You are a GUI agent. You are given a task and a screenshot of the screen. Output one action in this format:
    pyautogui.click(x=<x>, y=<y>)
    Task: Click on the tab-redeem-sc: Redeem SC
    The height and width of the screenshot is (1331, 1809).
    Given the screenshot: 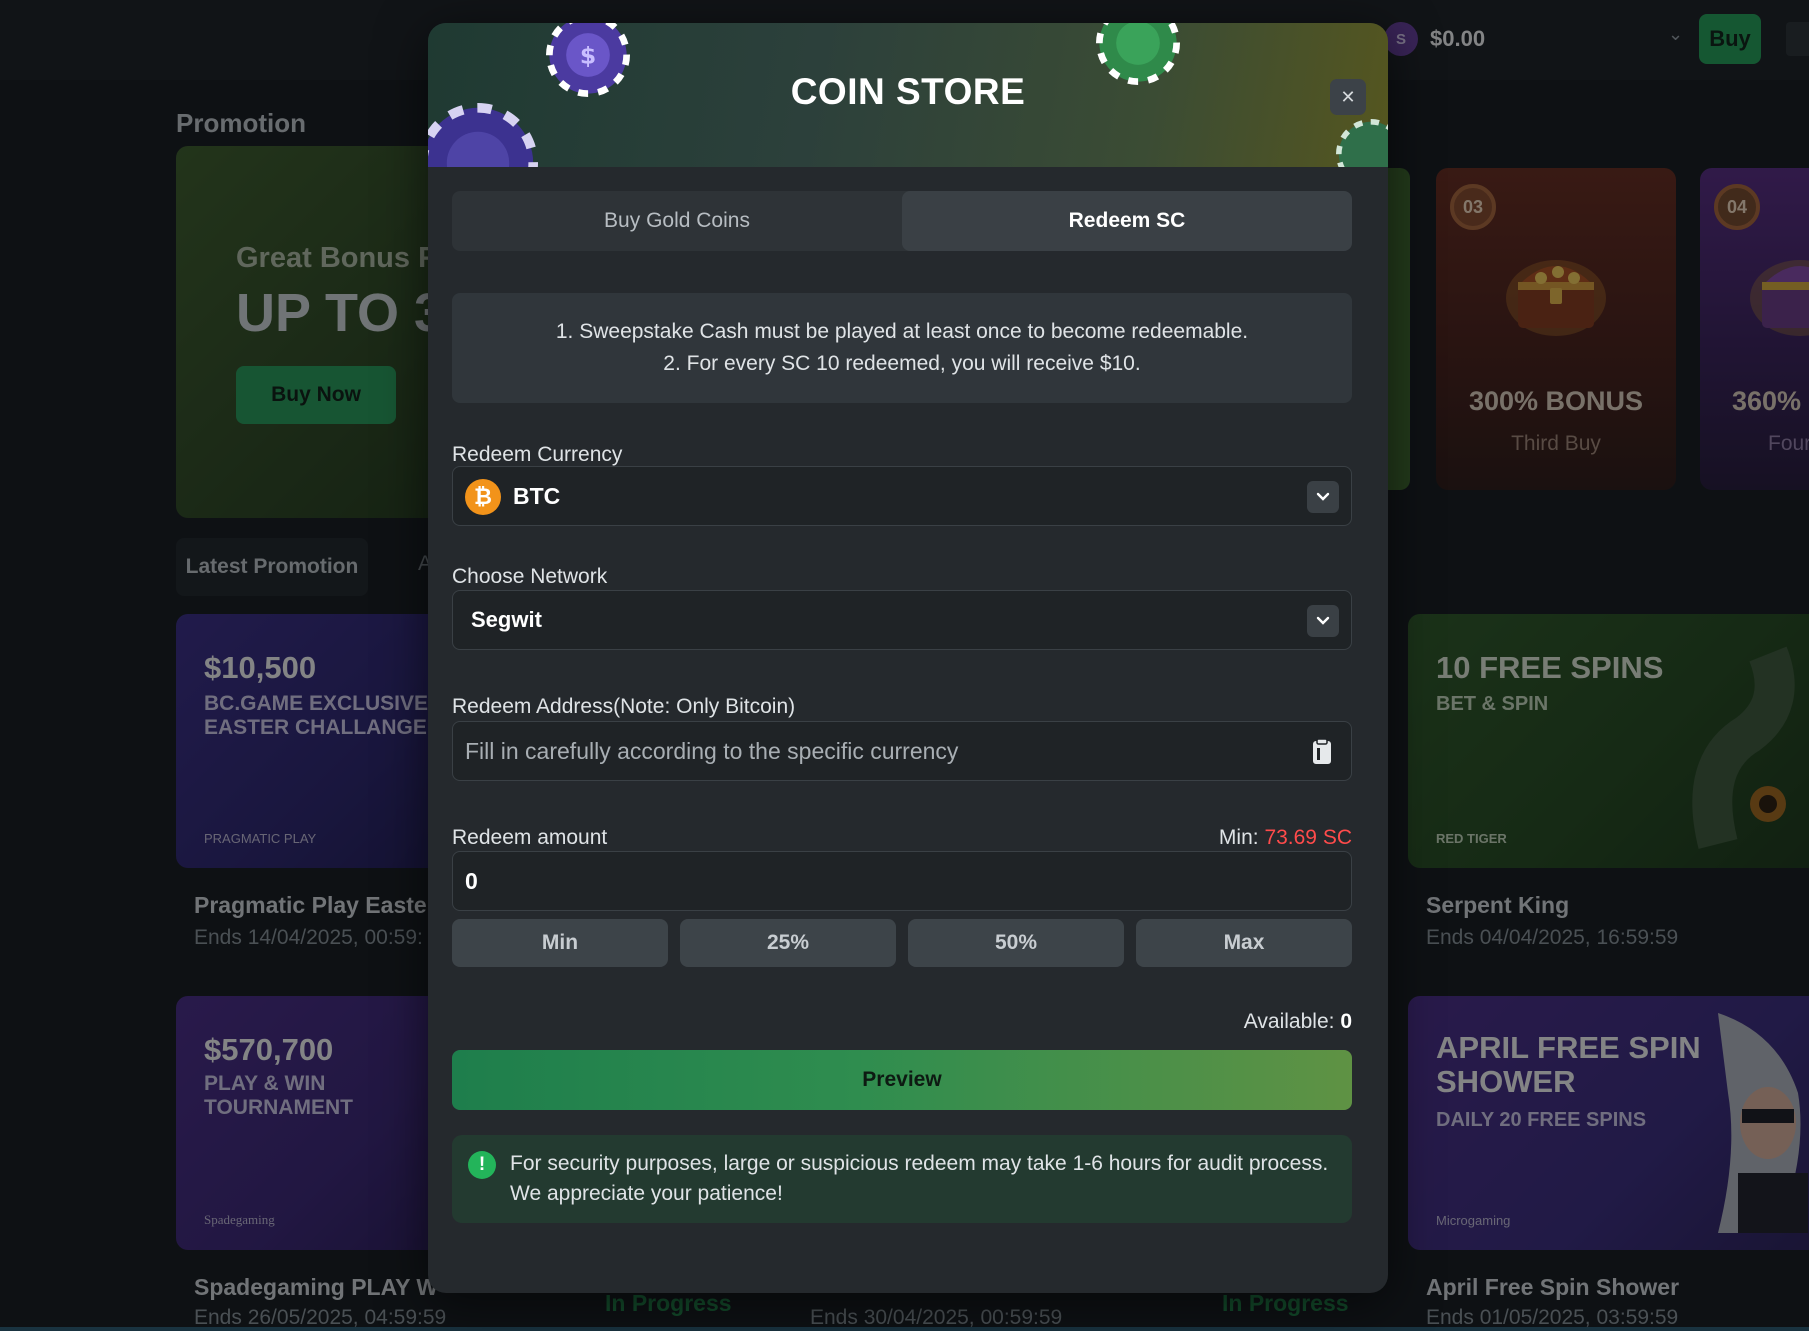 What is the action you would take?
    pyautogui.click(x=1127, y=221)
    